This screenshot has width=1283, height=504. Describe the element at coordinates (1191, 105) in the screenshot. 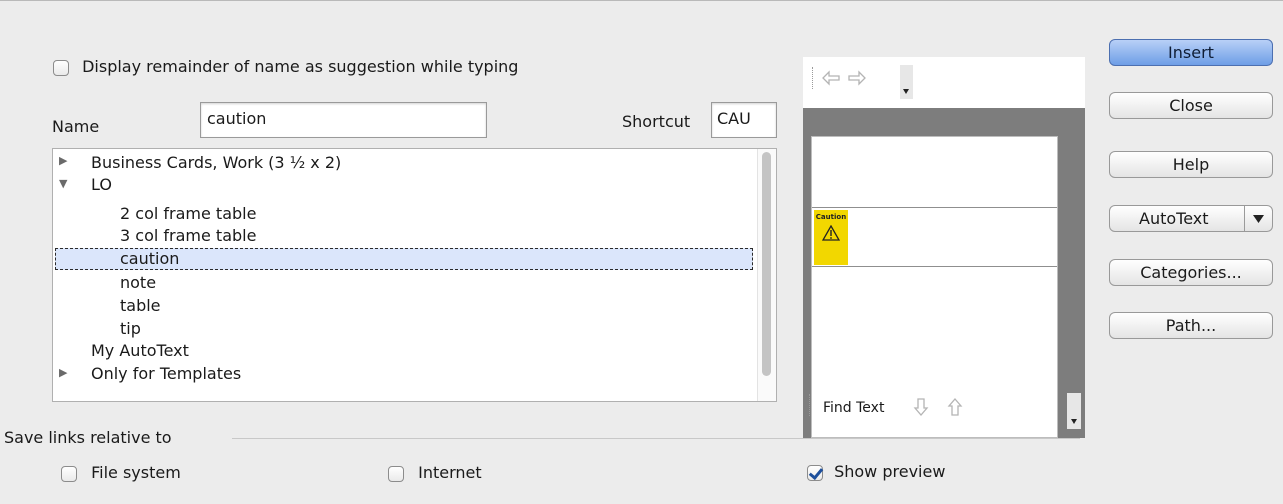

I see `close-button: Close` at that location.